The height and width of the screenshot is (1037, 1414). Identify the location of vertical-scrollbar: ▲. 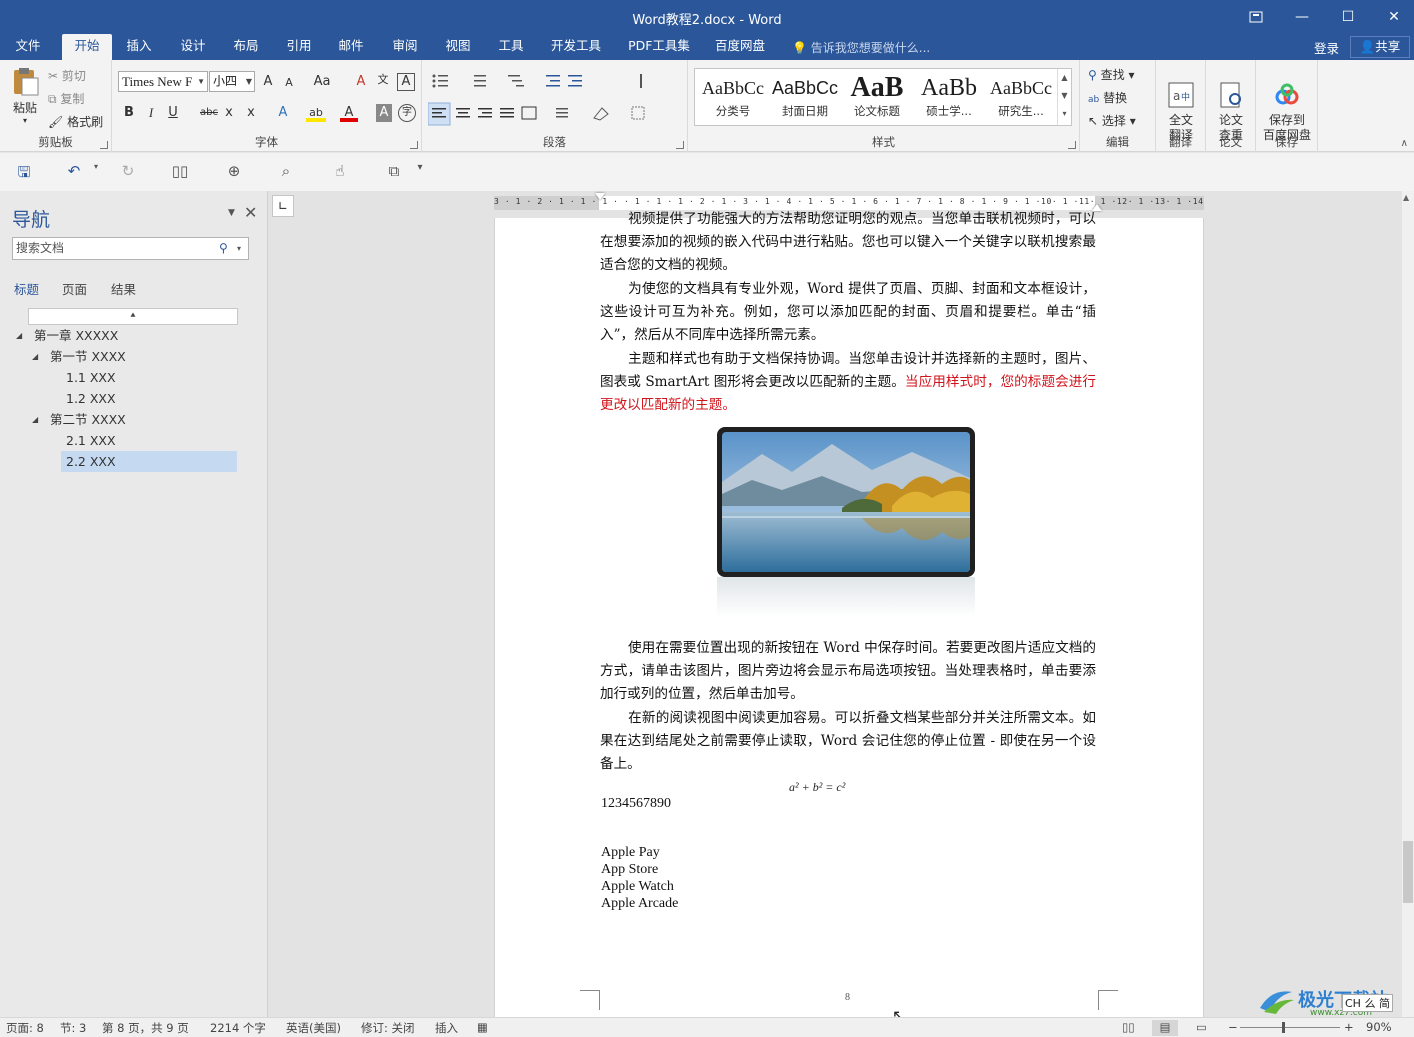
(1408, 604).